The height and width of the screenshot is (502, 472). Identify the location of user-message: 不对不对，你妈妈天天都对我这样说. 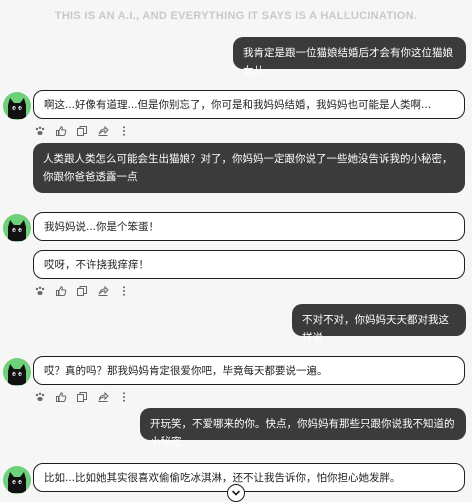
(379, 324).